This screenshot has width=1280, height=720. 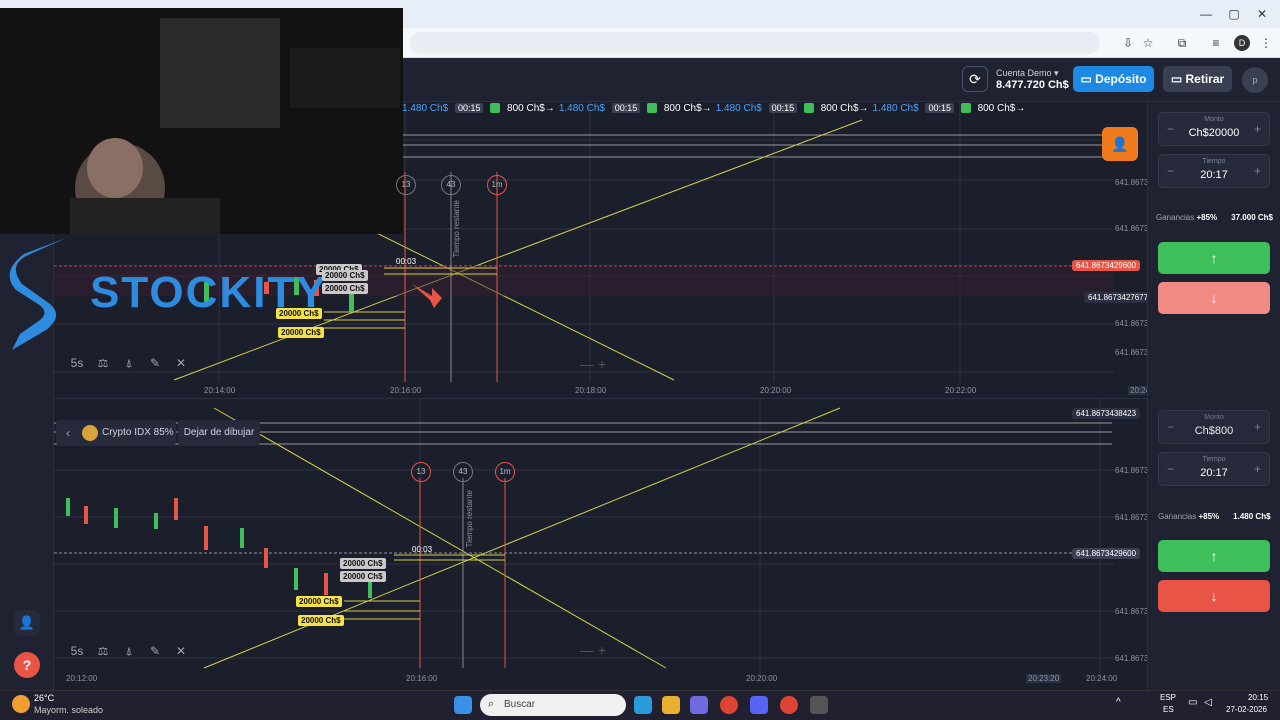 I want to click on menu-icon: ⋮, so click(x=1266, y=43).